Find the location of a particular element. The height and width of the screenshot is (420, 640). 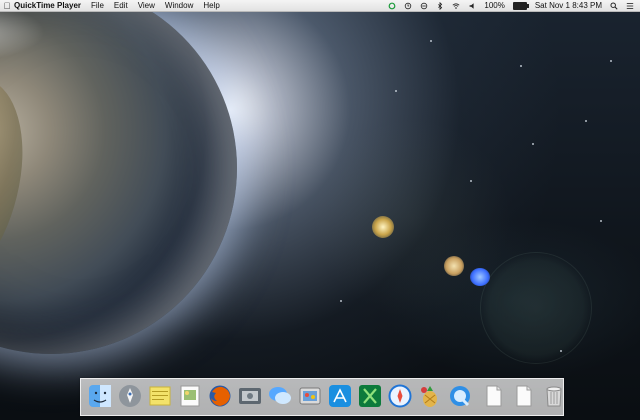

dock-item-preview is located at coordinates (190, 396).